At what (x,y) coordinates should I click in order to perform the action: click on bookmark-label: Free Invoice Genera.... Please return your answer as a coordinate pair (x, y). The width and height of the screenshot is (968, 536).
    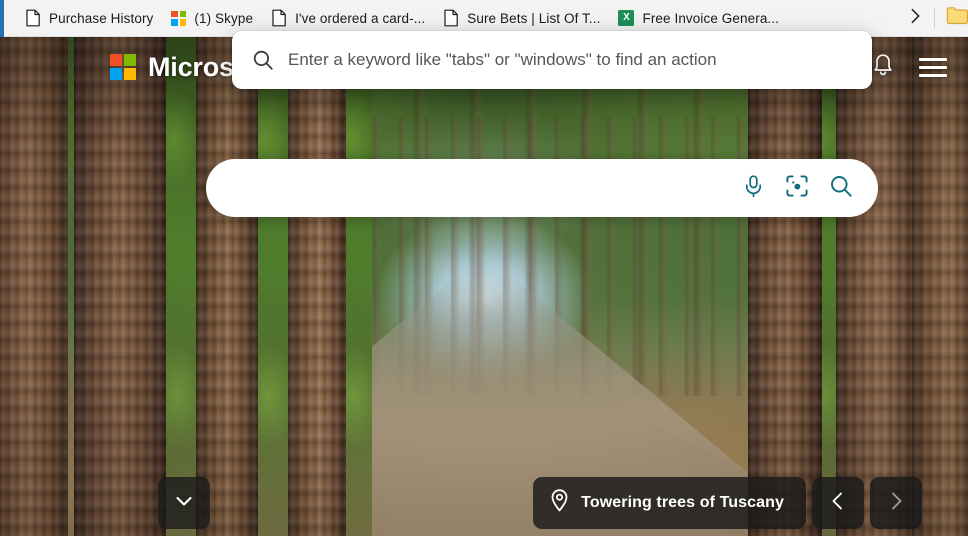
    Looking at the image, I should click on (710, 18).